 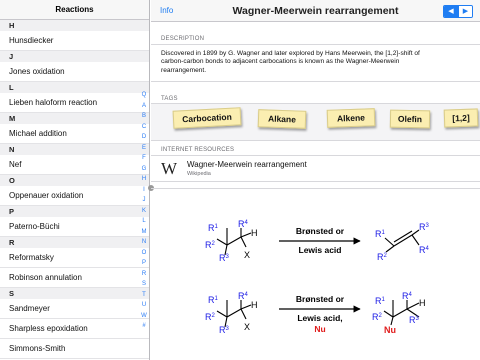 I want to click on wikipedia-w-icon: W, so click(x=169, y=168).